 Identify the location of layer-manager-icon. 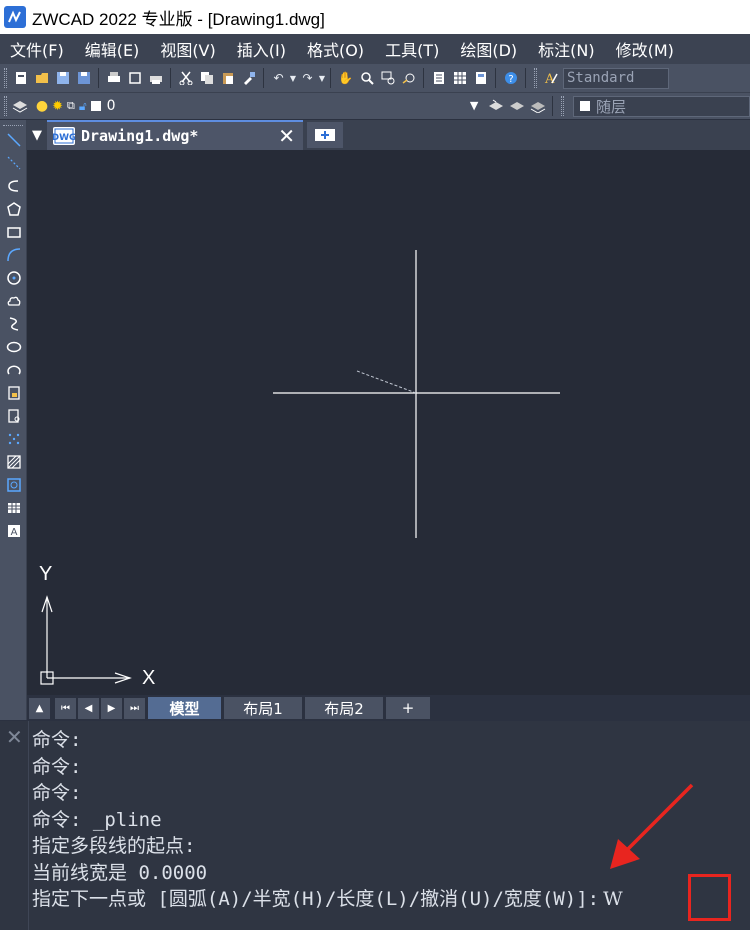
(20, 106).